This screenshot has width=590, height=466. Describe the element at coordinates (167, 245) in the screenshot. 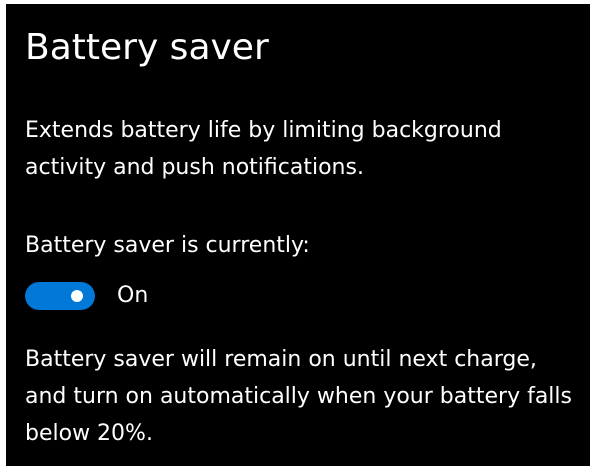

I see `status-label: Battery saver is currently:` at that location.